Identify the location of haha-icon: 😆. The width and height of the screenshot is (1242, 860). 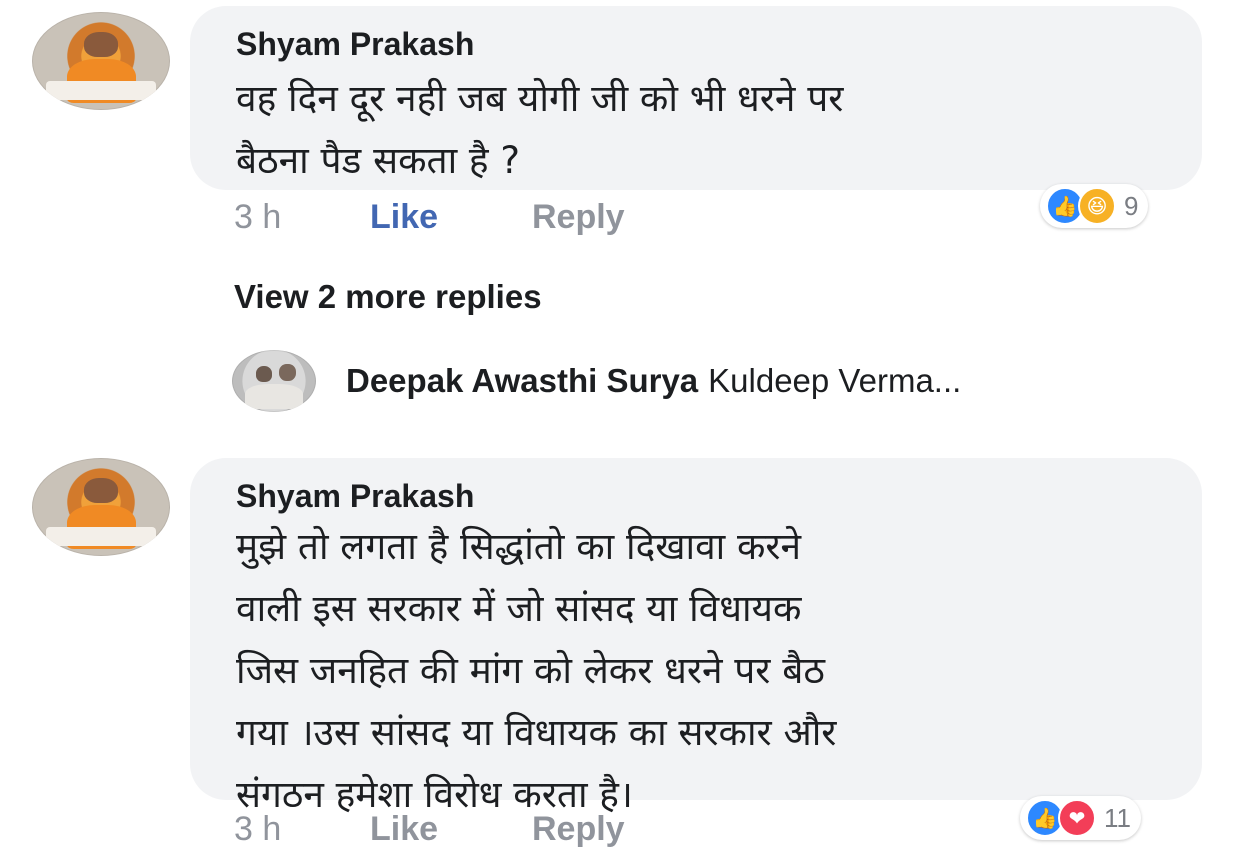
(1097, 206).